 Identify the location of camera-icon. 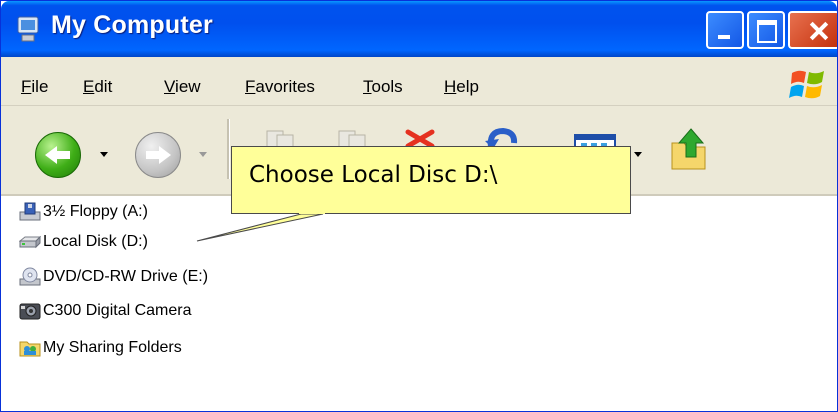
(30, 311).